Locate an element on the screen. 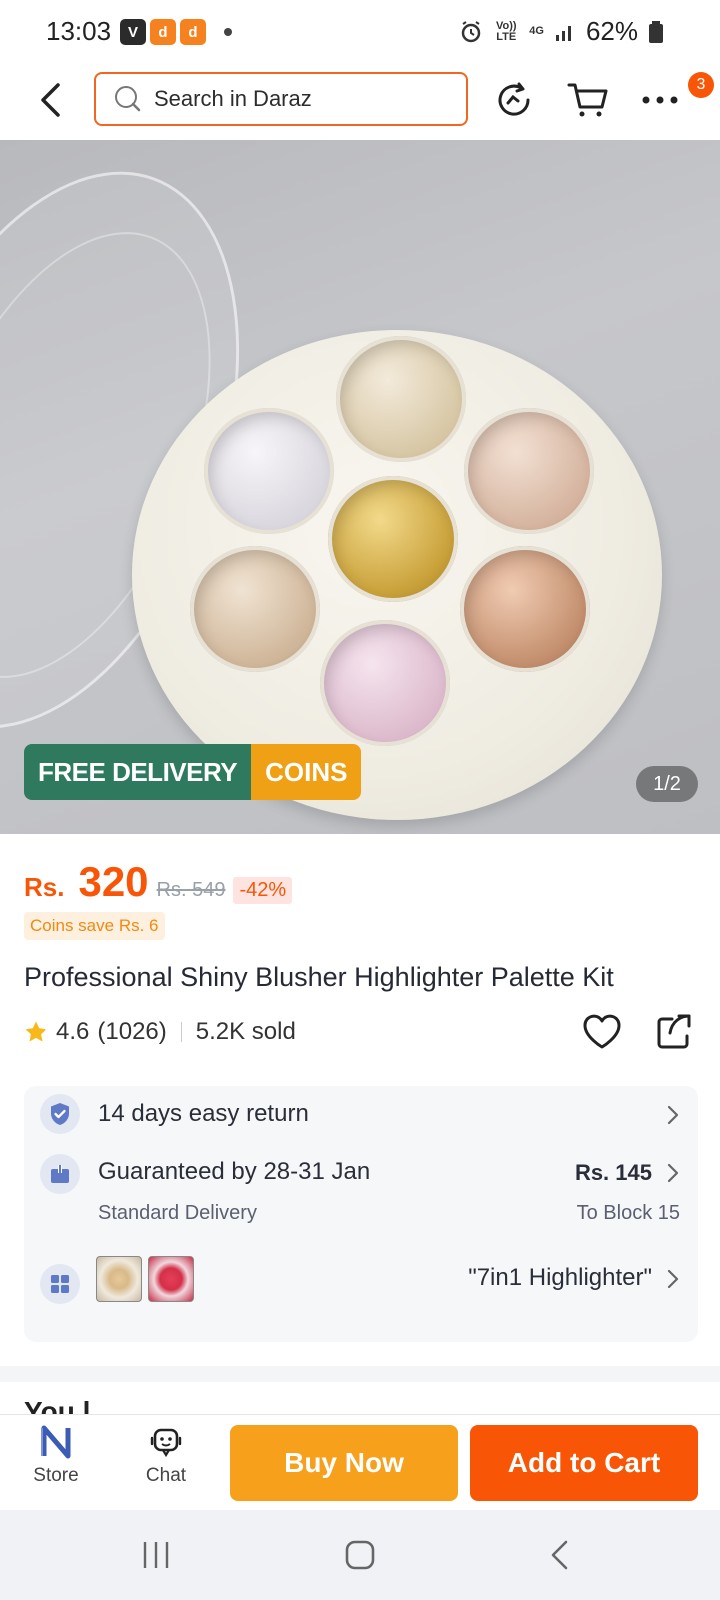 The image size is (720, 1600). cart-count-badge: 3 is located at coordinates (701, 85).